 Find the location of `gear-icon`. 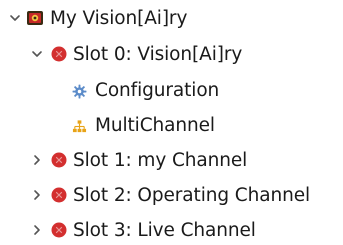

gear-icon is located at coordinates (79, 90).